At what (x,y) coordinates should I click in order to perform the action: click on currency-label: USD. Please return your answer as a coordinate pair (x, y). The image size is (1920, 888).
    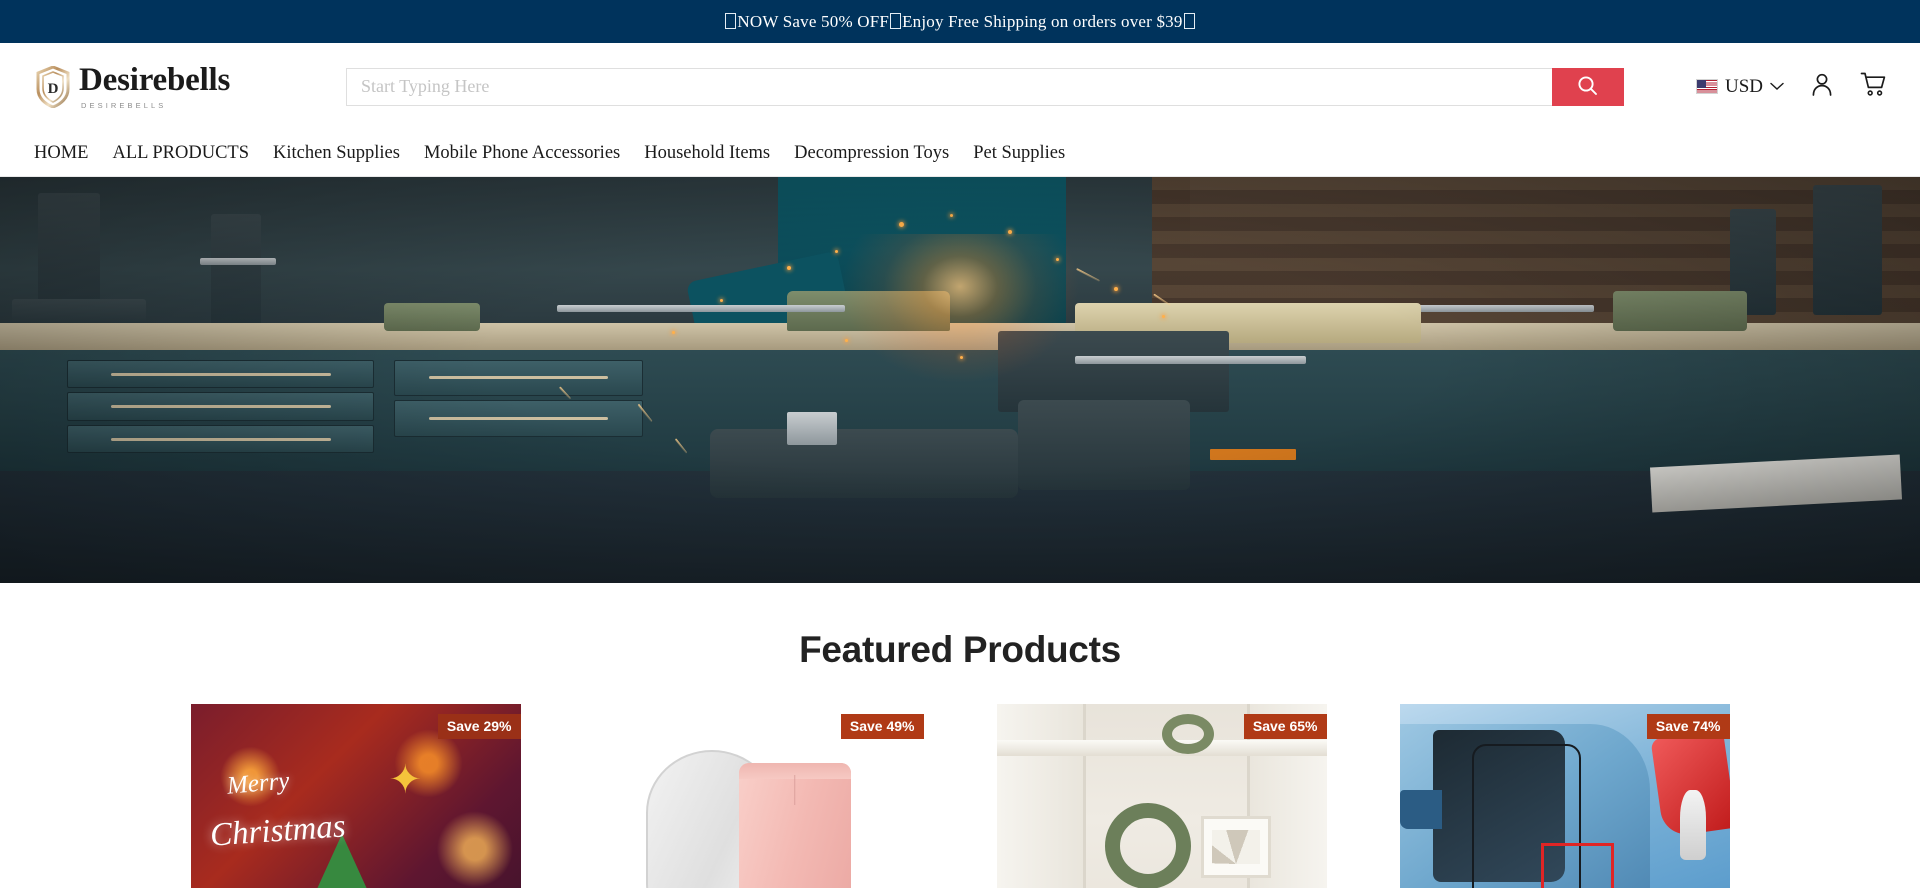
    Looking at the image, I should click on (1743, 86).